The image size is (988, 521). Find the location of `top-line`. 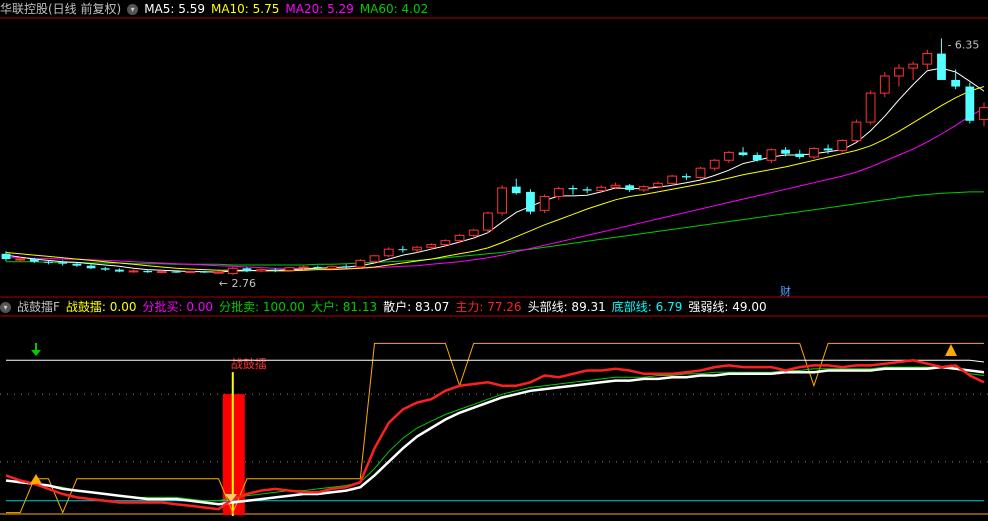

top-line is located at coordinates (495, 361).